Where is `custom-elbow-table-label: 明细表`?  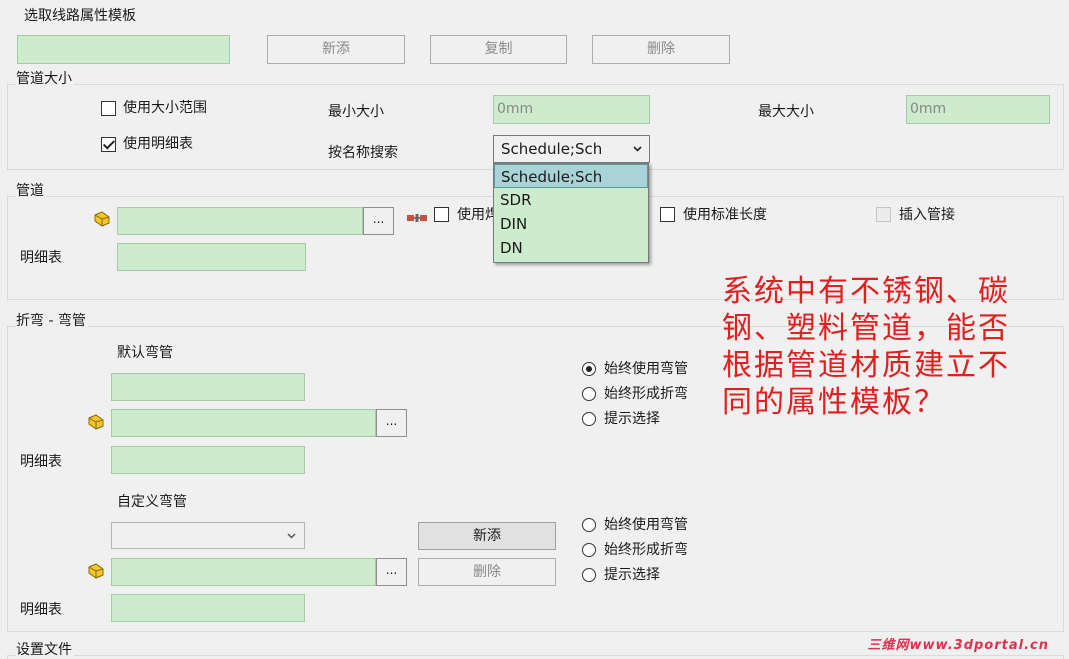
custom-elbow-table-label: 明细表 is located at coordinates (41, 610).